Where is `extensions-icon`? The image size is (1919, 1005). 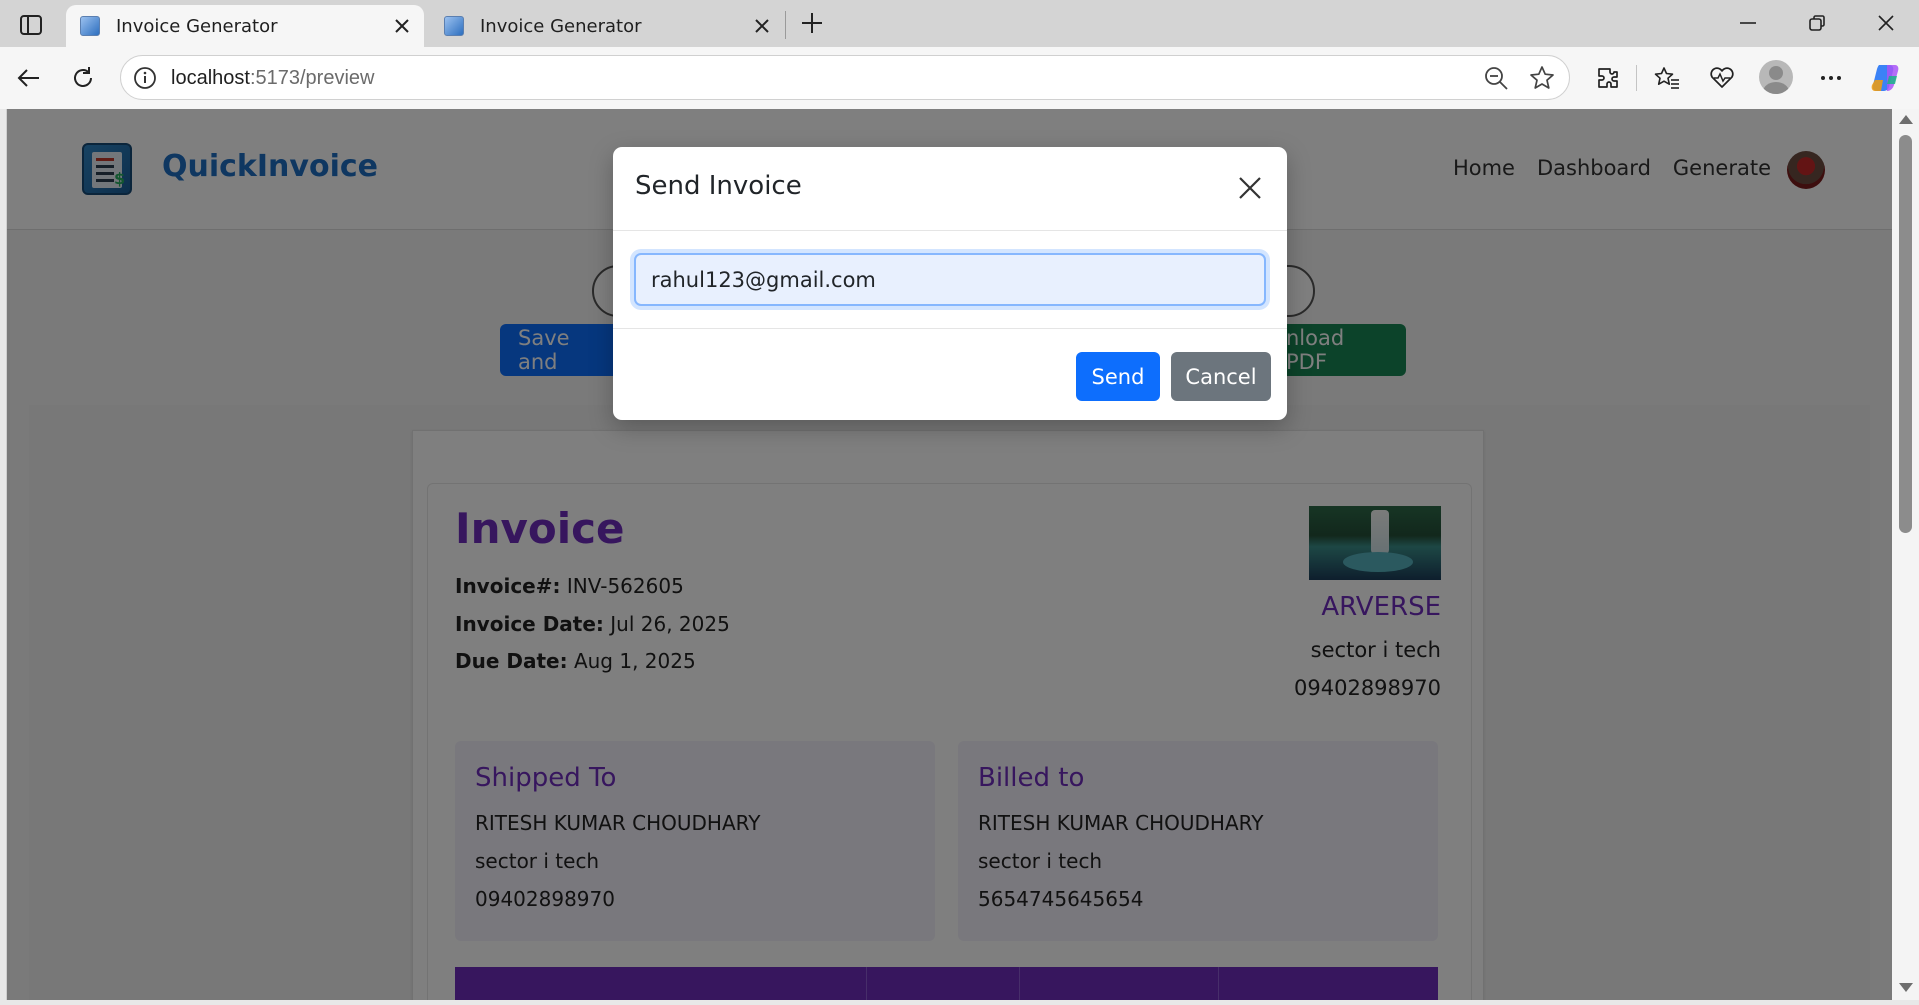 extensions-icon is located at coordinates (1608, 78).